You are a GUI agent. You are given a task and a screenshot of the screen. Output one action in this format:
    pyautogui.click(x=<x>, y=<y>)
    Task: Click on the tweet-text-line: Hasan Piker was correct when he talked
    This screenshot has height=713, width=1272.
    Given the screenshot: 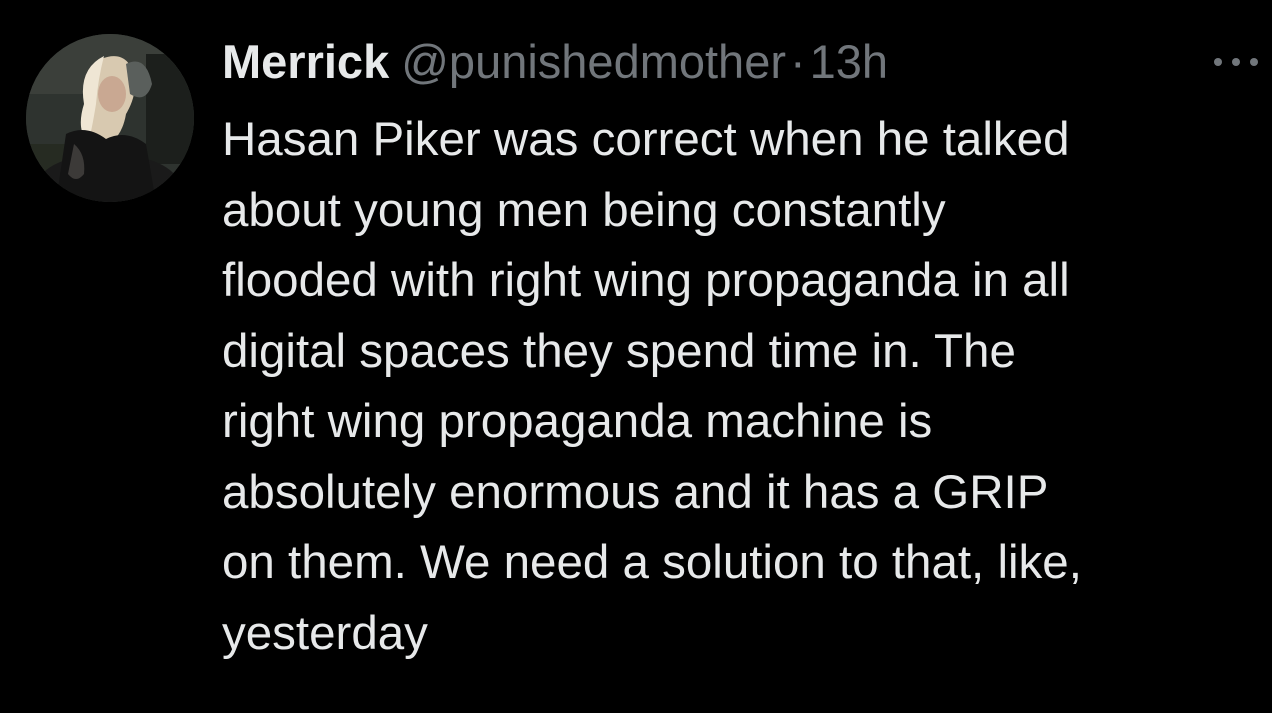 What is the action you would take?
    pyautogui.click(x=646, y=139)
    